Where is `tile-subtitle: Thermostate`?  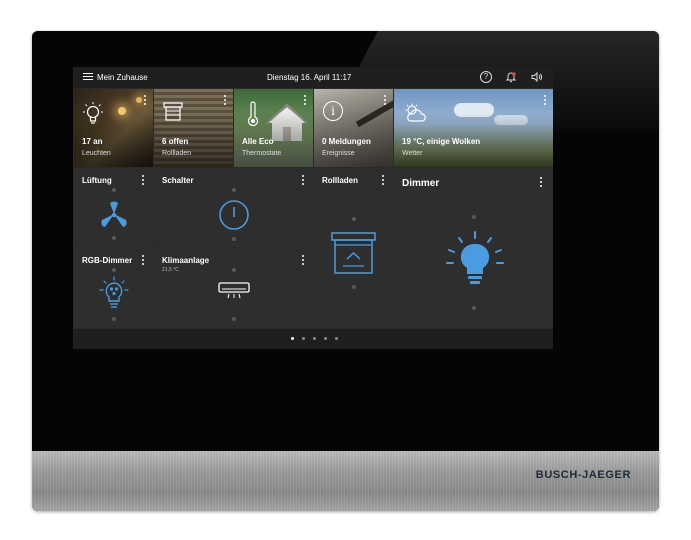
tile-subtitle: Thermostate is located at coordinates (262, 153).